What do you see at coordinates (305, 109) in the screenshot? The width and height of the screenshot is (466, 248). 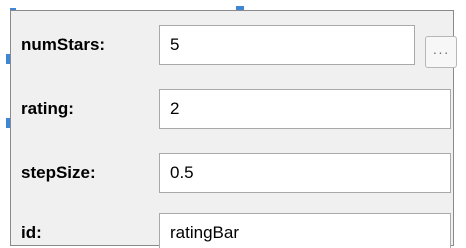 I see `rating-field: 2` at bounding box center [305, 109].